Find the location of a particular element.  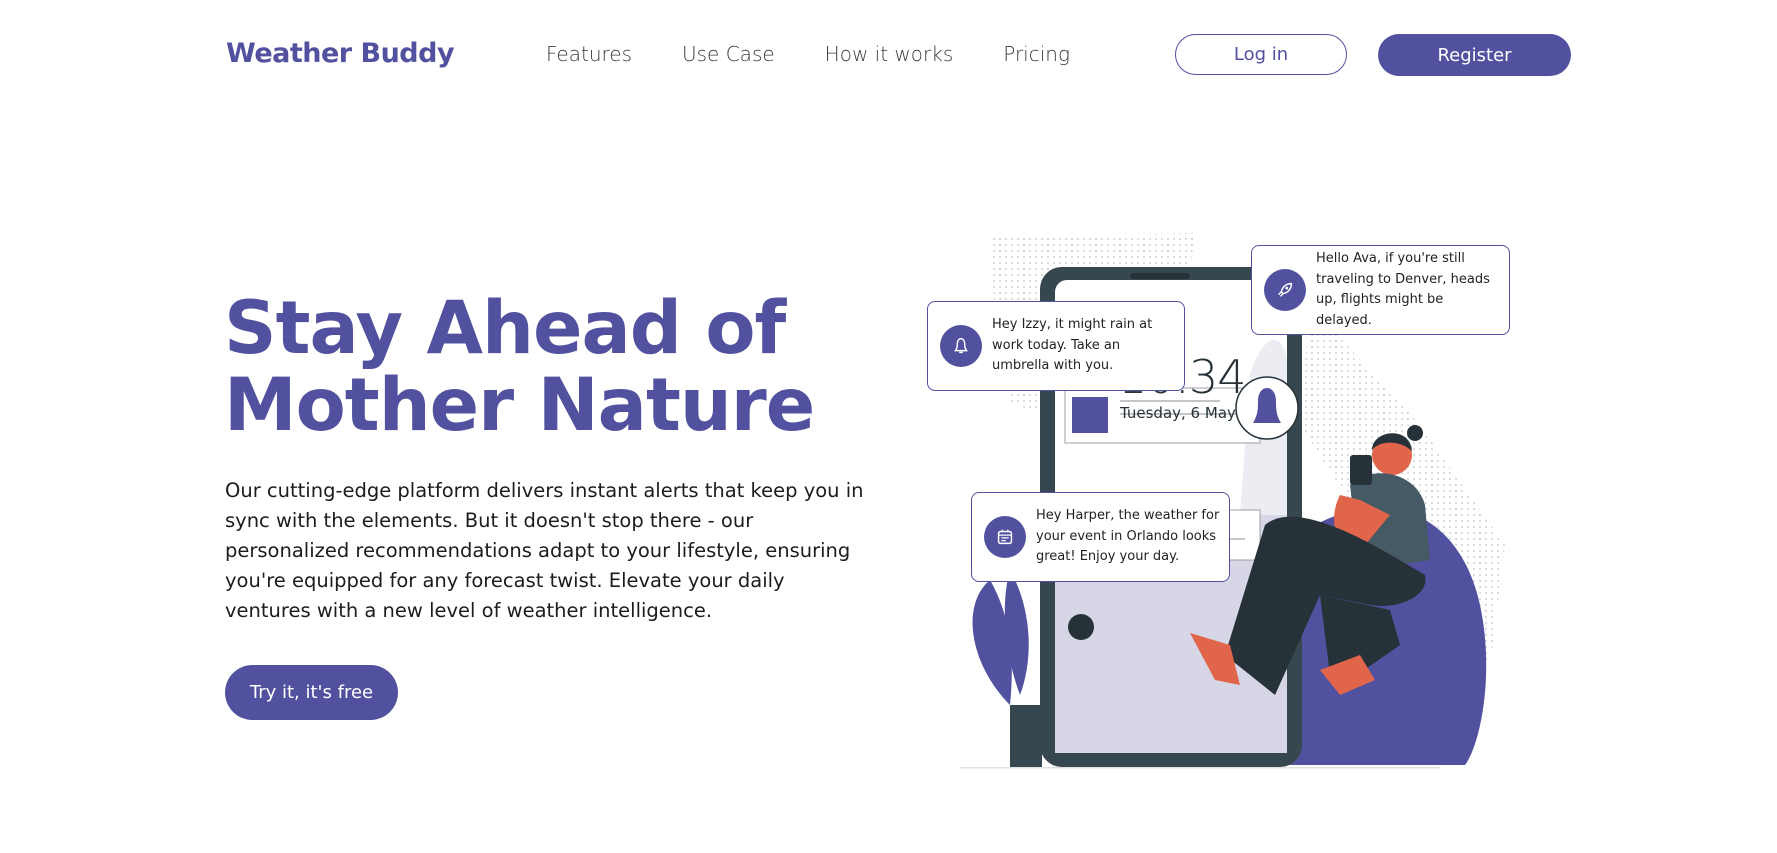

ground-line is located at coordinates (1200, 768).